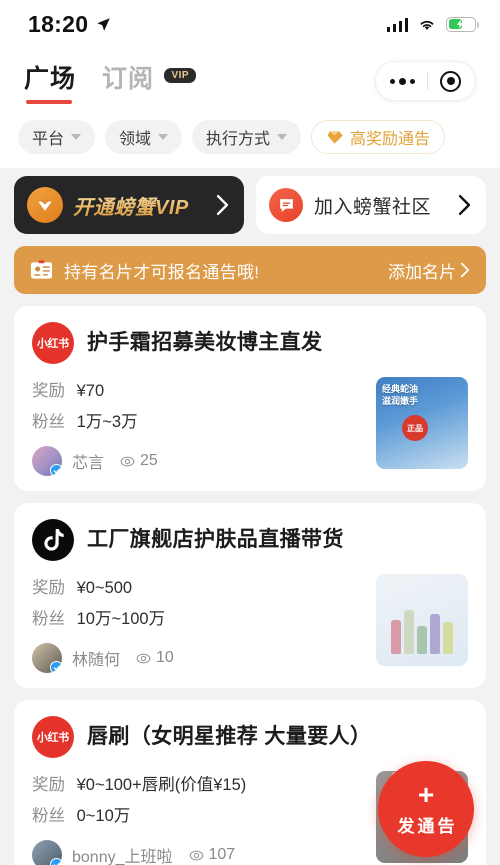 Image resolution: width=500 pixels, height=865 pixels. I want to click on job-thumbnail: 经典蛇油 滋润嫩手 正品, so click(422, 423).